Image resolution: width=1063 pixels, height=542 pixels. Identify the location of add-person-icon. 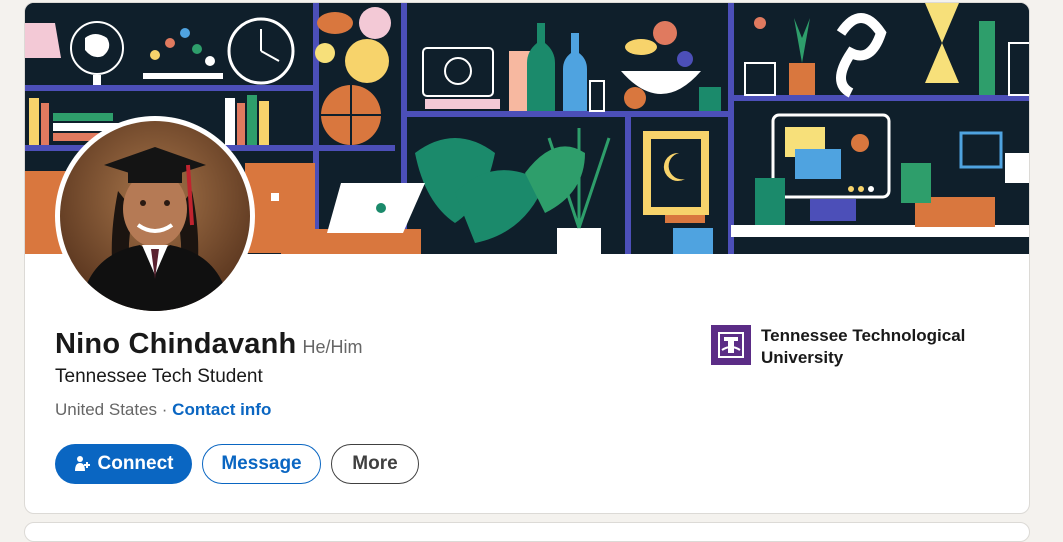
(82, 463).